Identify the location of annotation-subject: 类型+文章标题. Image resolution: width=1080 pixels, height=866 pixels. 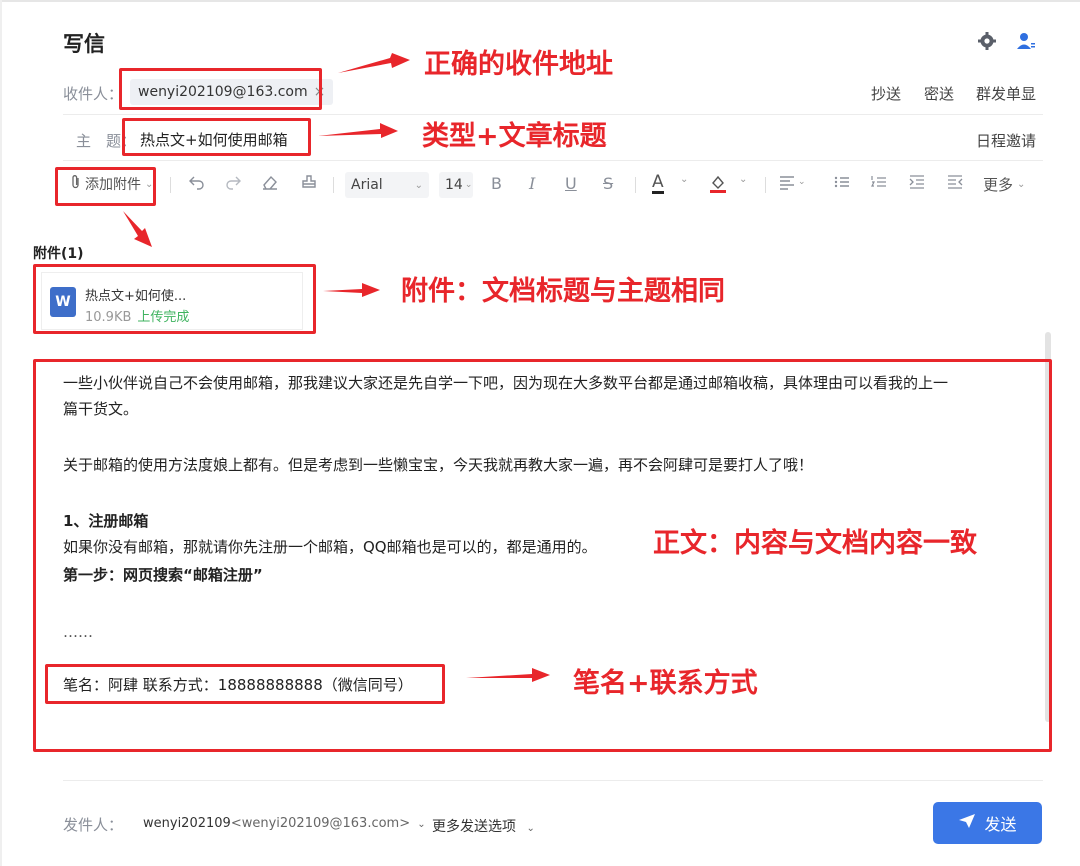
(514, 136).